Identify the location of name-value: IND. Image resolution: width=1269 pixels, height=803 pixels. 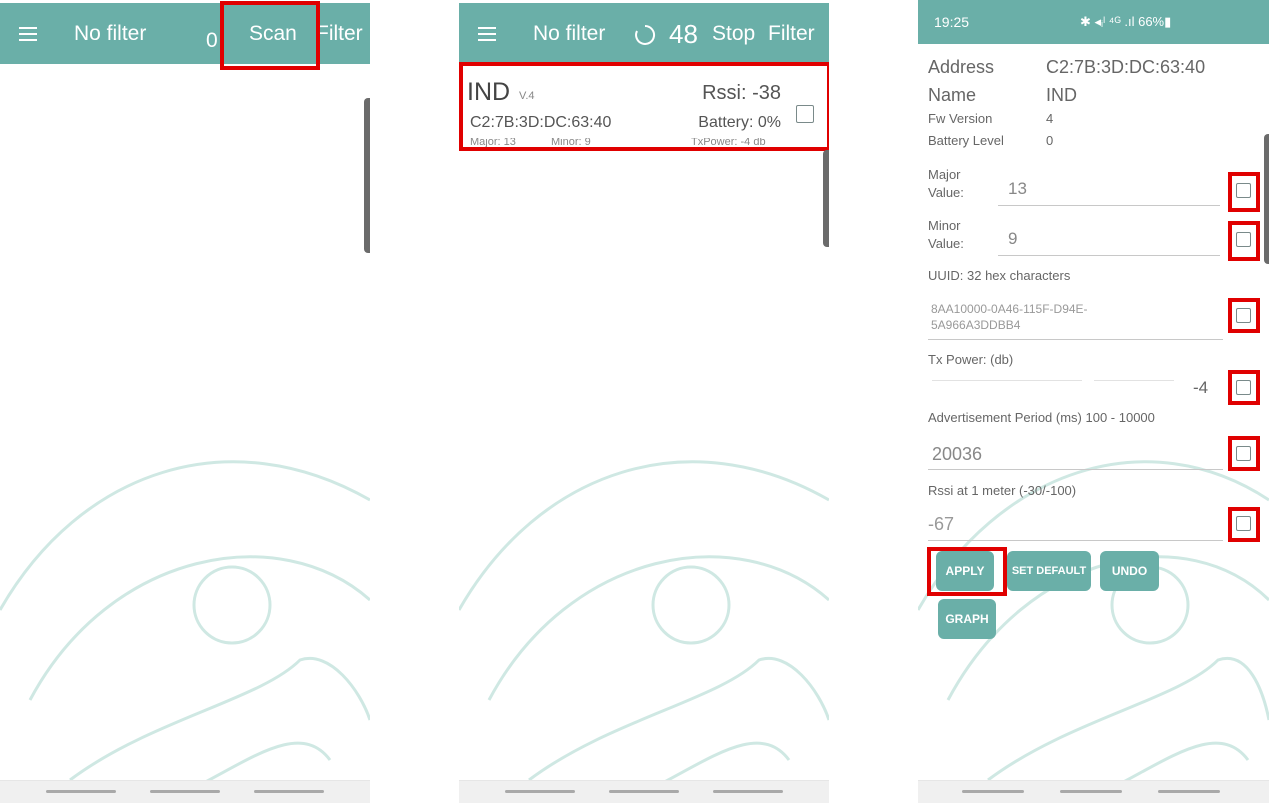
(1061, 95).